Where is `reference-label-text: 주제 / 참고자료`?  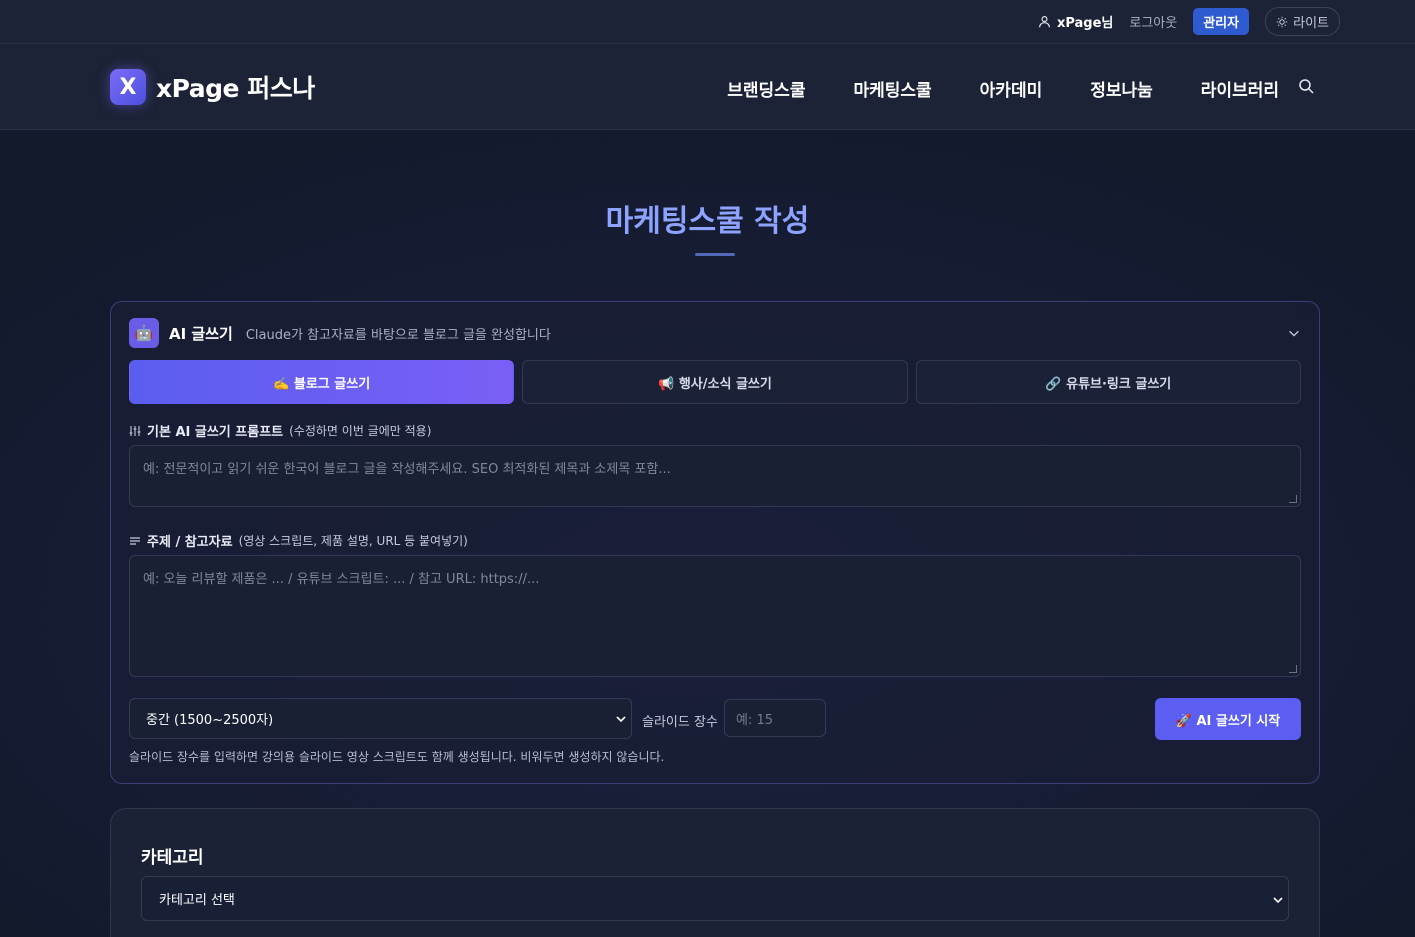 reference-label-text: 주제 / 참고자료 is located at coordinates (190, 542).